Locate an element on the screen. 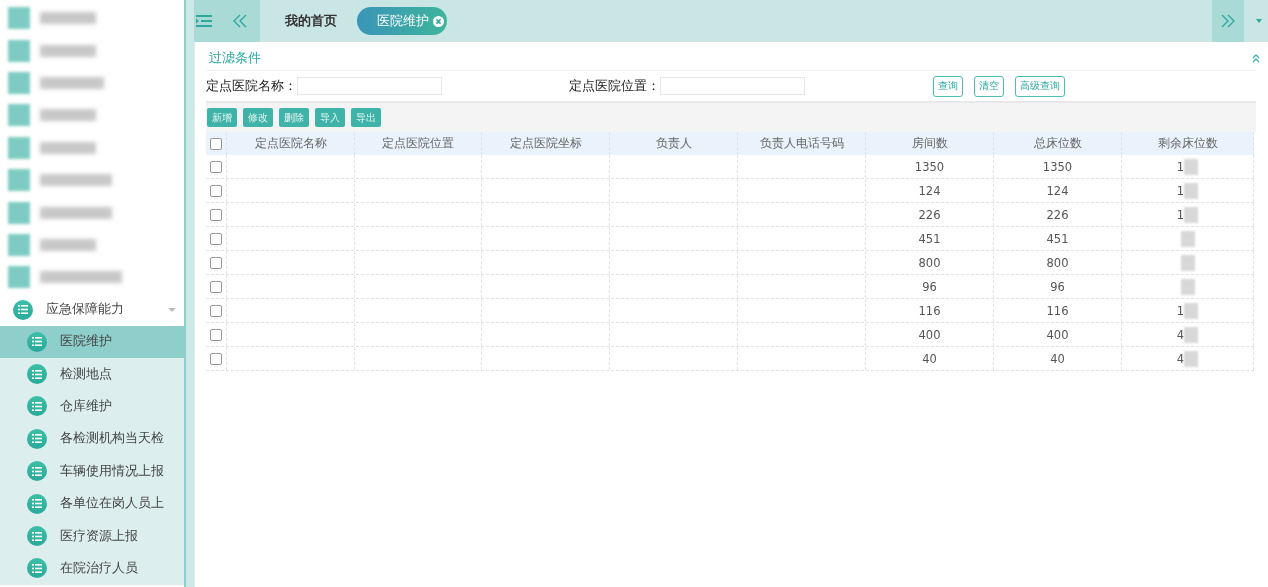  menu-item: 各单位在岗人员上 is located at coordinates (92, 503).